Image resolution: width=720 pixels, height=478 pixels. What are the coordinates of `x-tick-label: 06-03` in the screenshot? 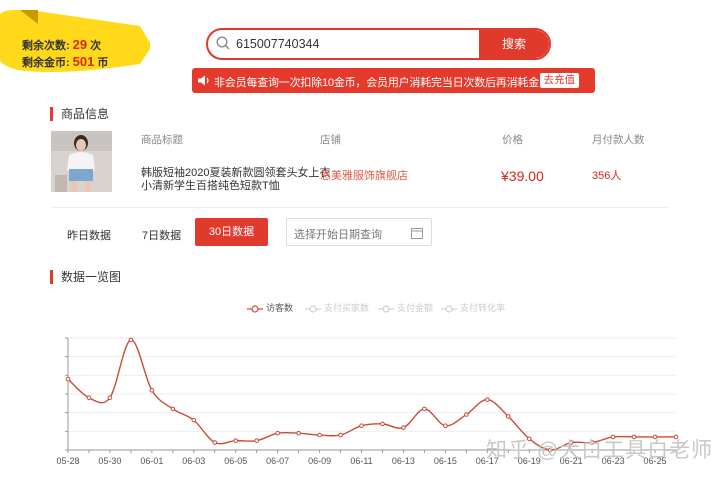 It's located at (193, 461).